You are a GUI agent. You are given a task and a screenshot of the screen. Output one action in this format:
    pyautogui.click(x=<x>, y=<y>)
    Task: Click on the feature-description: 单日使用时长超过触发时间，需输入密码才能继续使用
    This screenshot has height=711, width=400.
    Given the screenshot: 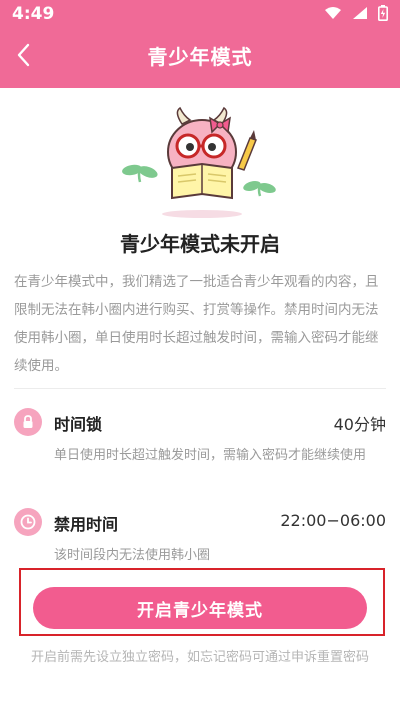 What is the action you would take?
    pyautogui.click(x=210, y=455)
    